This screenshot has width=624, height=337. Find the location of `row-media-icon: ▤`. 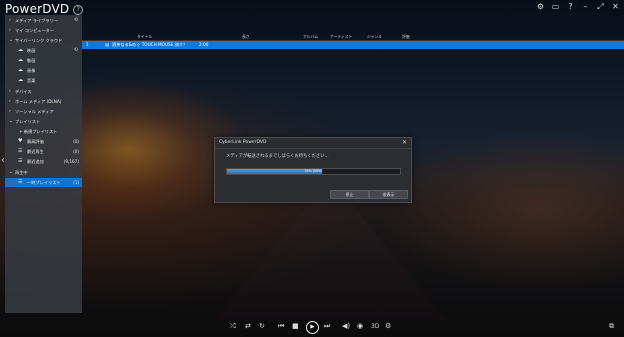

row-media-icon: ▤ is located at coordinates (107, 44).